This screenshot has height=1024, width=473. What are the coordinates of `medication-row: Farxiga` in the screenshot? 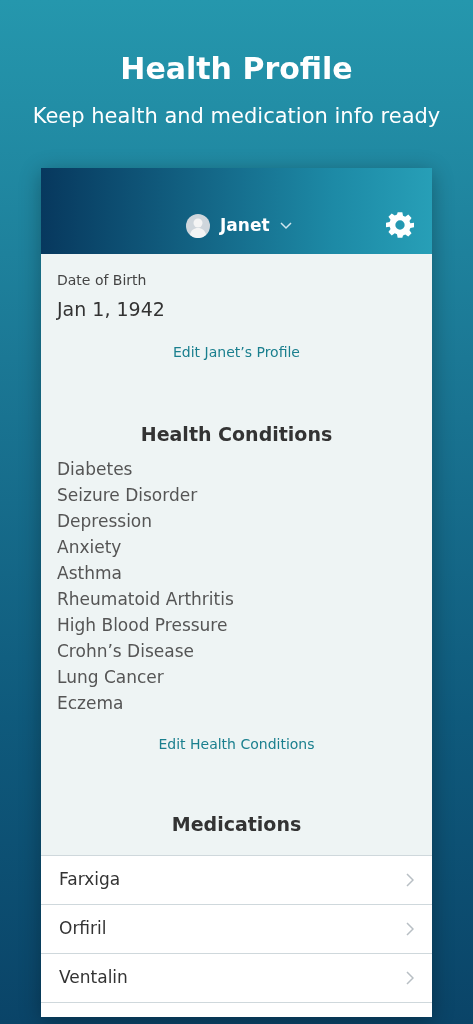 It's located at (236, 879).